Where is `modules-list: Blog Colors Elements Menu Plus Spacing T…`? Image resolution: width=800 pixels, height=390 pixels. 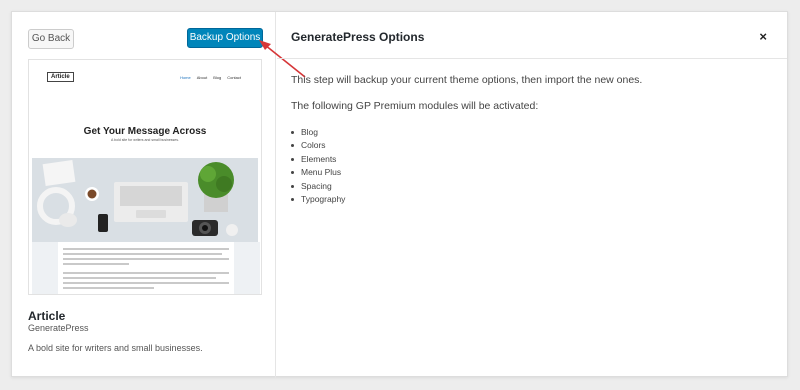 modules-list: Blog Colors Elements Menu Plus Spacing T… is located at coordinates (318, 166).